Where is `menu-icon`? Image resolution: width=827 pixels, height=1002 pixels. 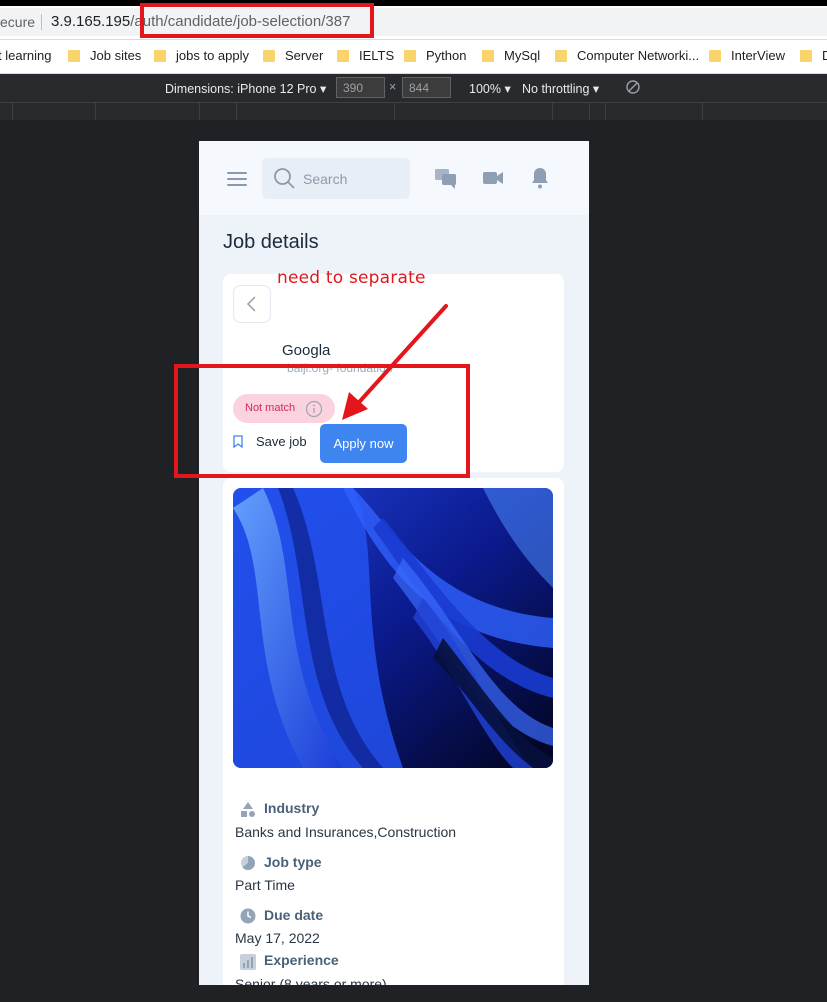
menu-icon is located at coordinates (237, 179).